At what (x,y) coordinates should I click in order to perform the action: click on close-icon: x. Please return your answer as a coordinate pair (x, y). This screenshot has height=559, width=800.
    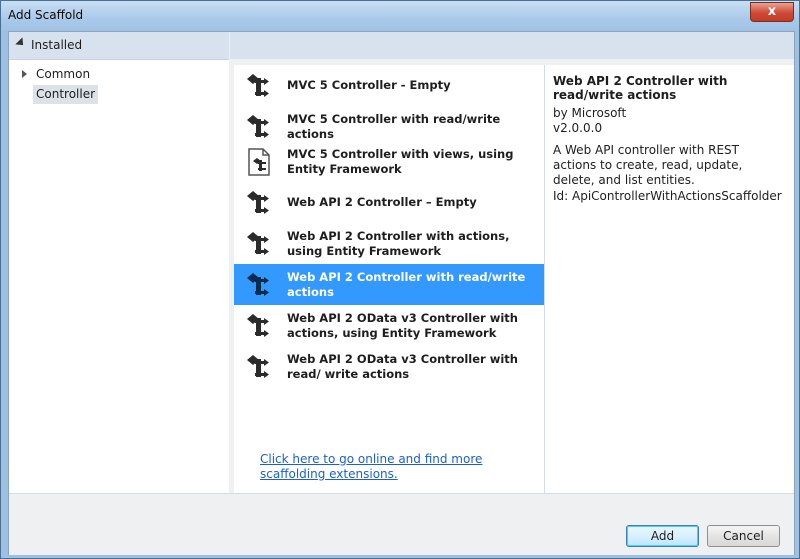
    Looking at the image, I should click on (772, 11).